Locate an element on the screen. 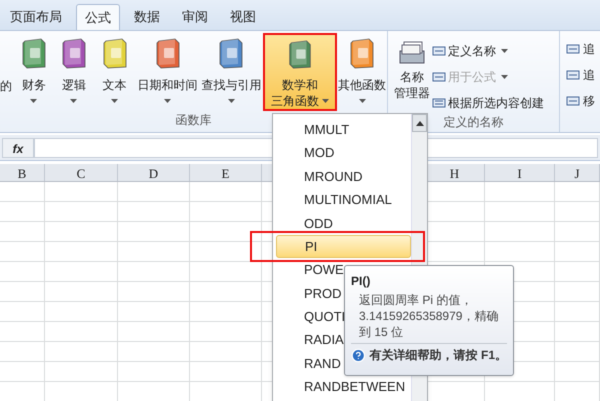 This screenshot has height=401, width=600. help-text: 有关详细帮助，请按 F1。 is located at coordinates (438, 355).